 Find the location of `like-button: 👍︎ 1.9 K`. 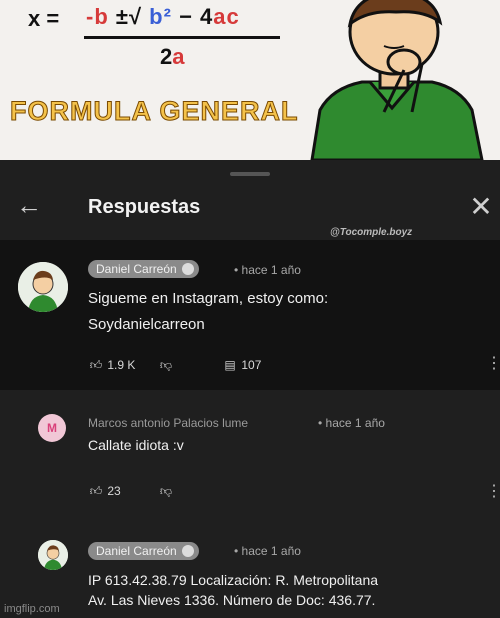

like-button: 👍︎ 1.9 K is located at coordinates (112, 365).